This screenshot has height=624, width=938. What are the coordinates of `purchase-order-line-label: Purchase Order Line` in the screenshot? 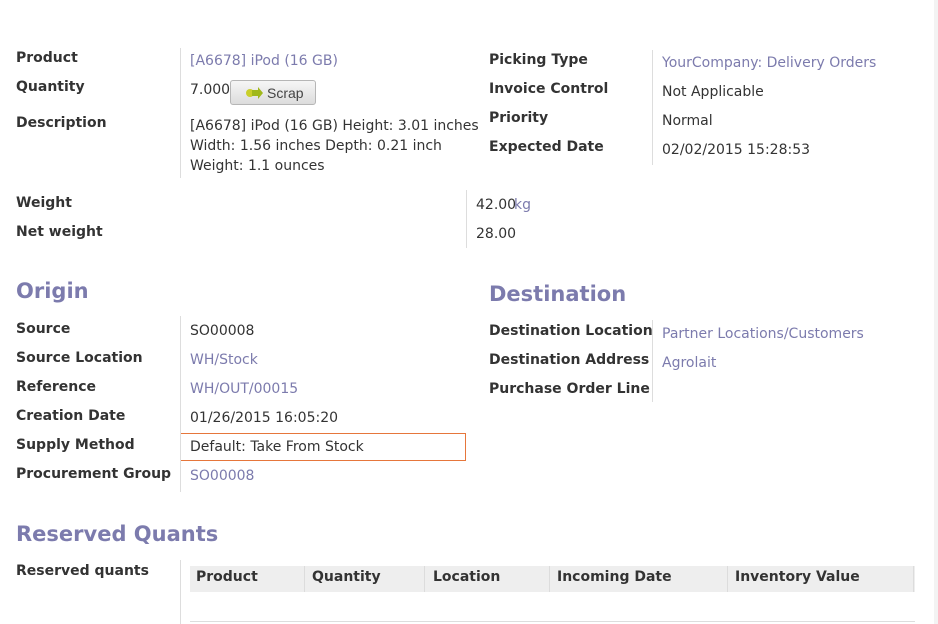 It's located at (569, 389).